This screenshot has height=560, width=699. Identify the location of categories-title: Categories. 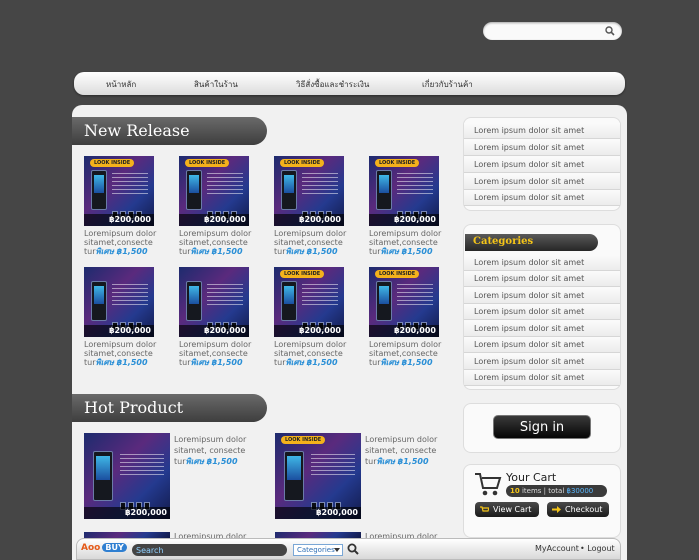
(503, 241).